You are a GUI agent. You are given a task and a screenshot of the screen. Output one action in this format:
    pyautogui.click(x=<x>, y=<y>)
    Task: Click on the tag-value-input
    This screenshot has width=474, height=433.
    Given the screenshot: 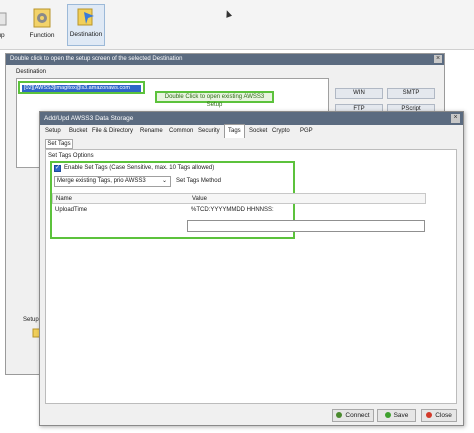 What is the action you would take?
    pyautogui.click(x=306, y=226)
    